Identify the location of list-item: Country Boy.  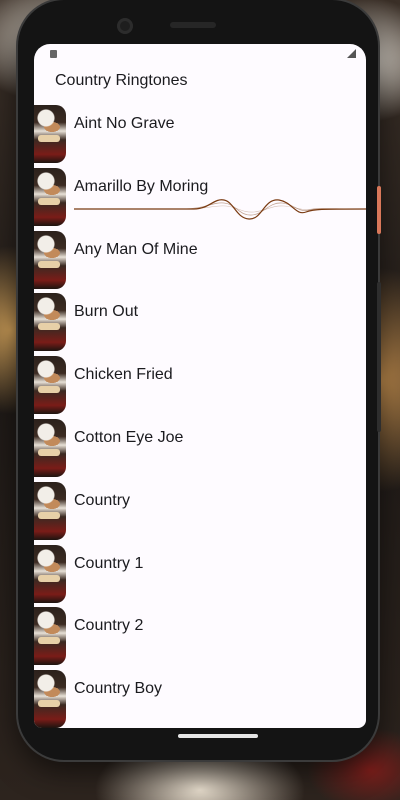
(200, 698).